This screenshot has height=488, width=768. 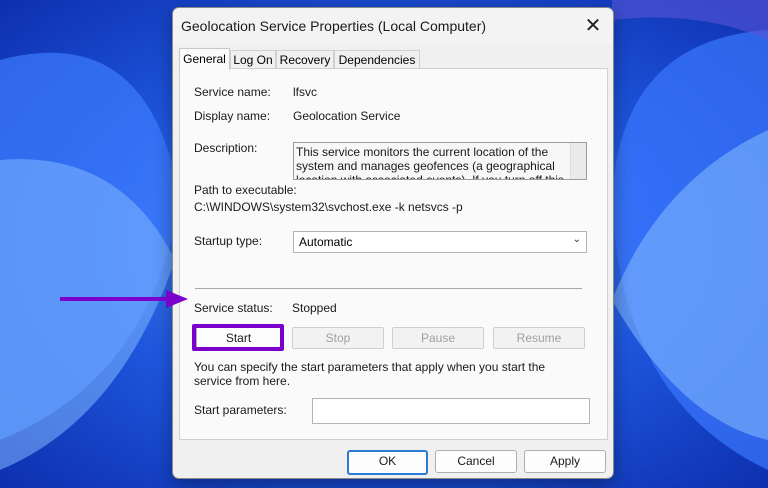 I want to click on tab-general: General, so click(x=204, y=59).